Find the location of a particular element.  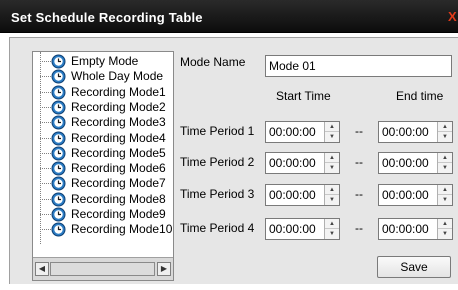

time-period-label: Time Period 3 is located at coordinates (217, 194).